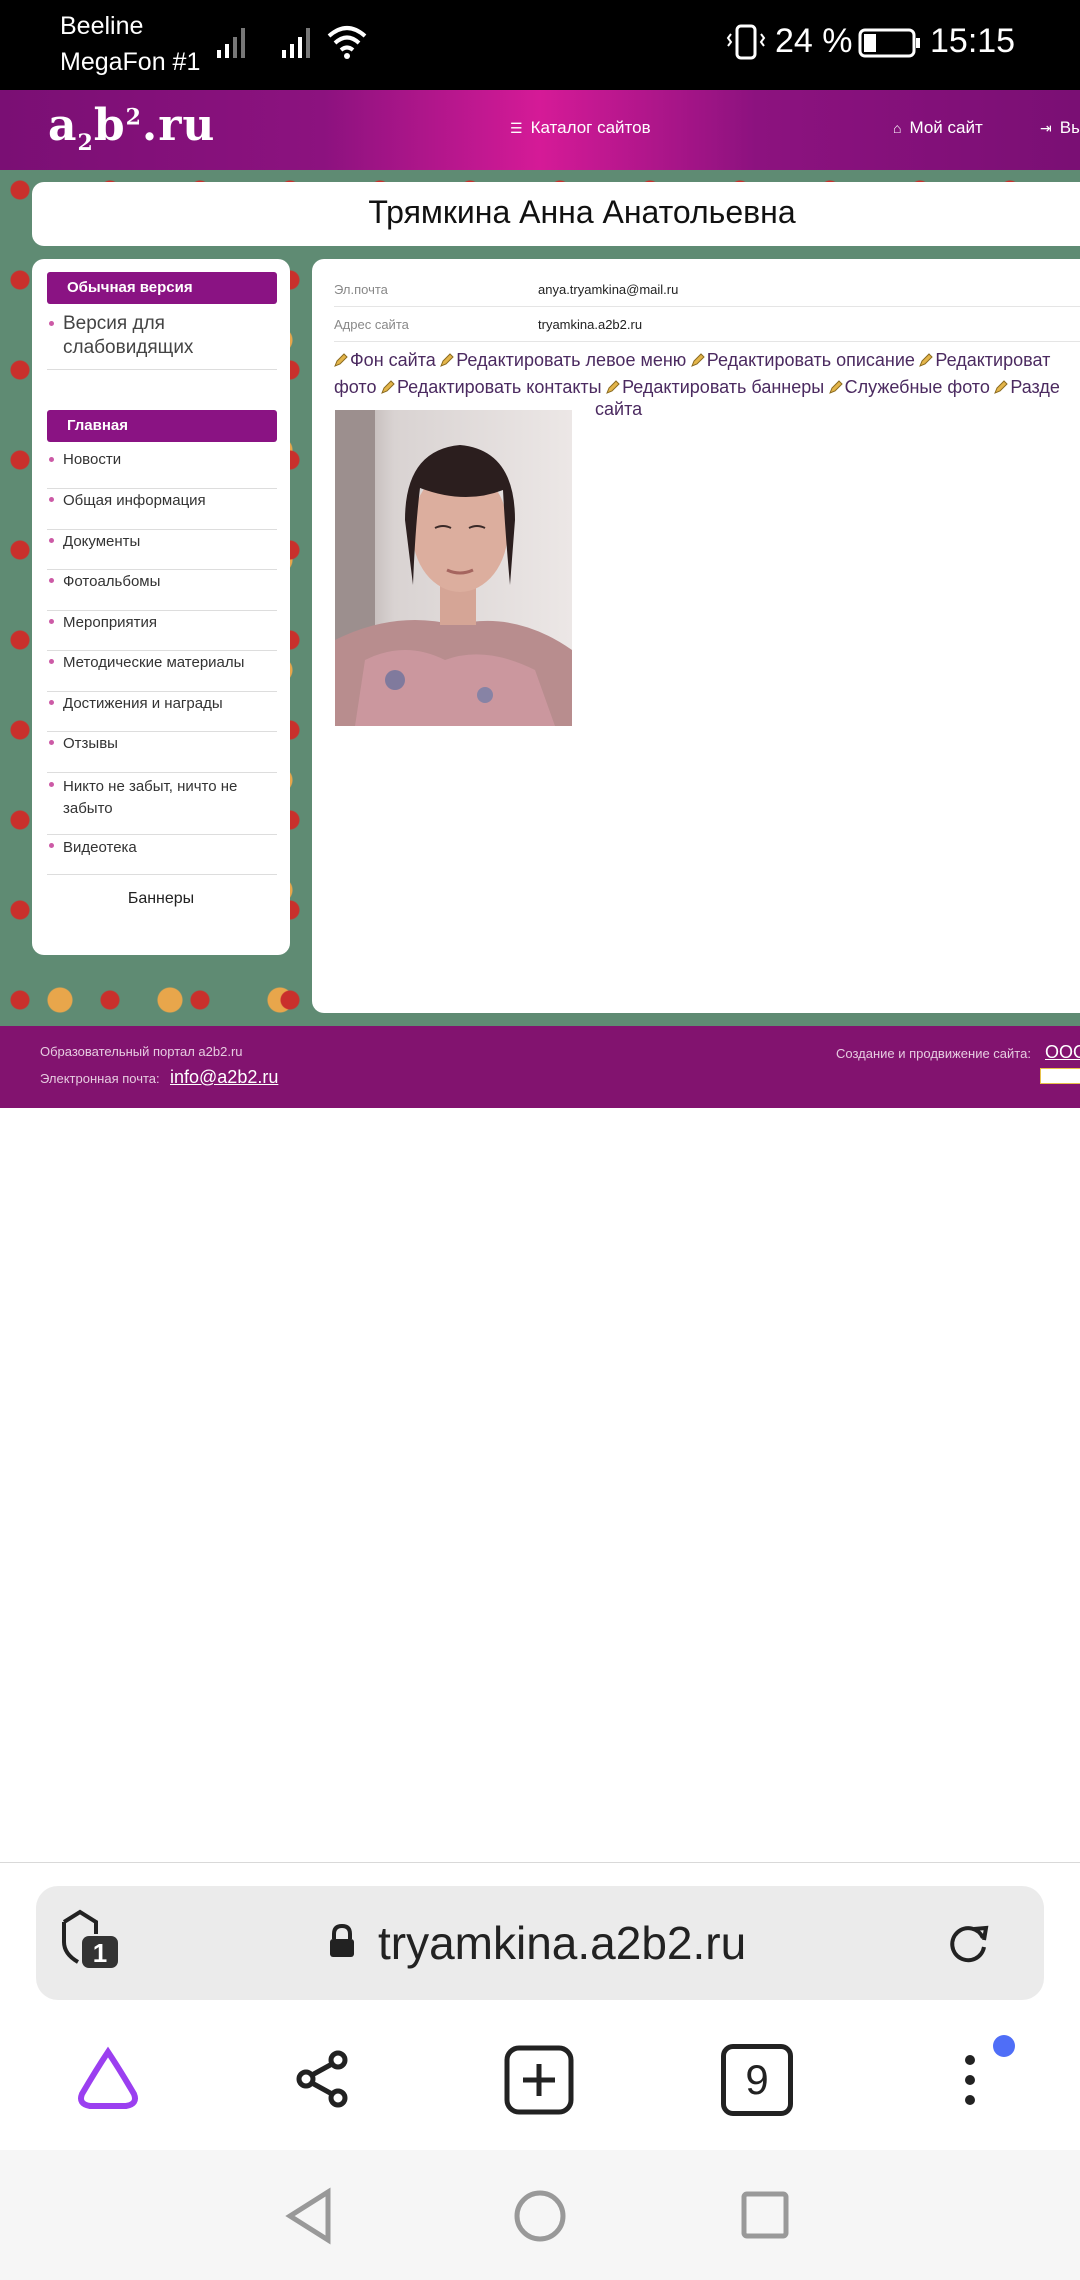 This screenshot has width=1080, height=2280. I want to click on home-circle-icon, so click(540, 2216).